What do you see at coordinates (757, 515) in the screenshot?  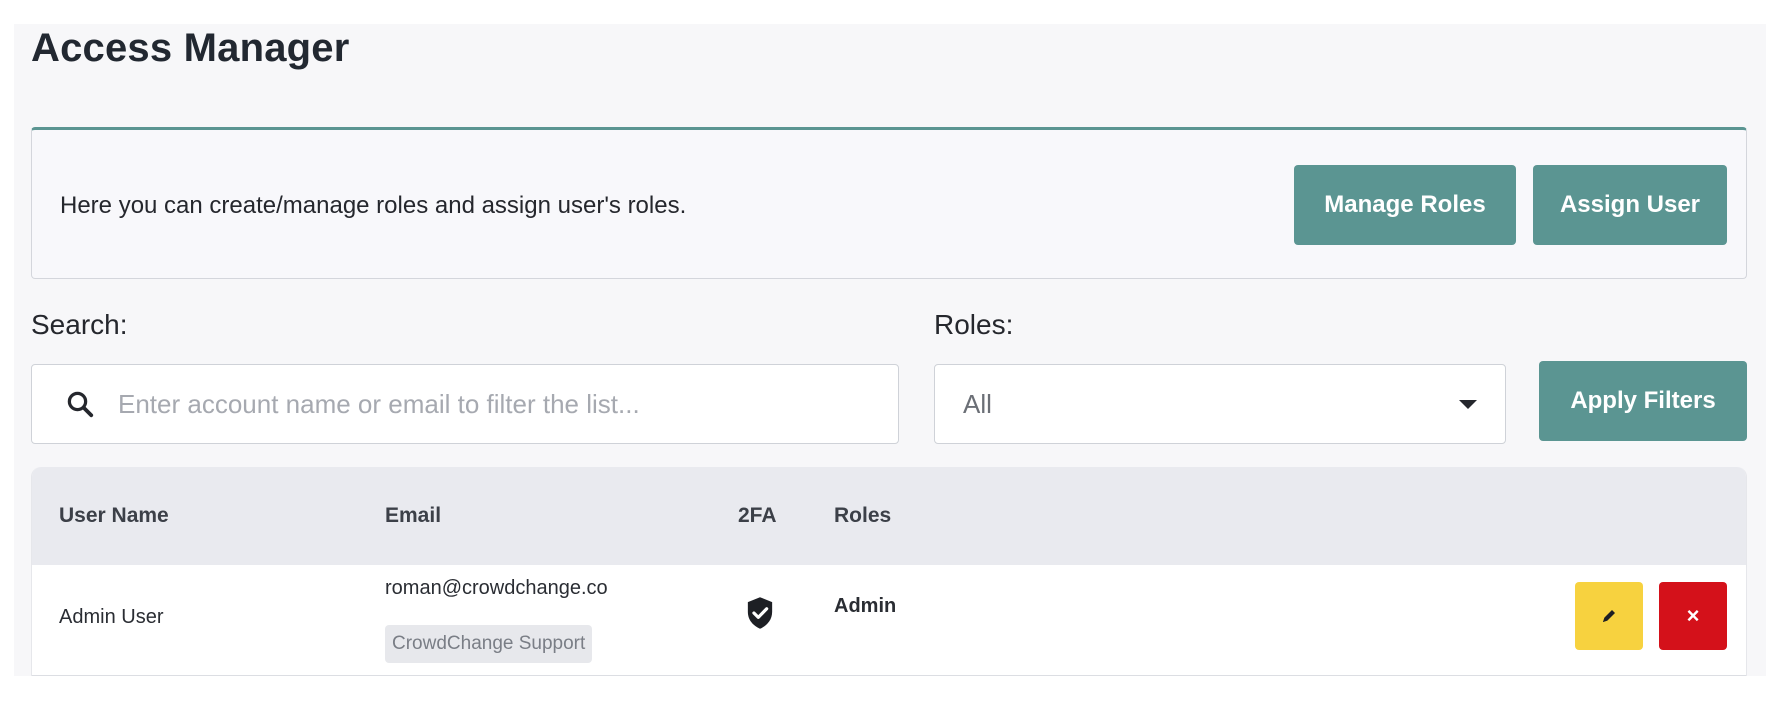 I see `column-header-2fa: 2FA` at bounding box center [757, 515].